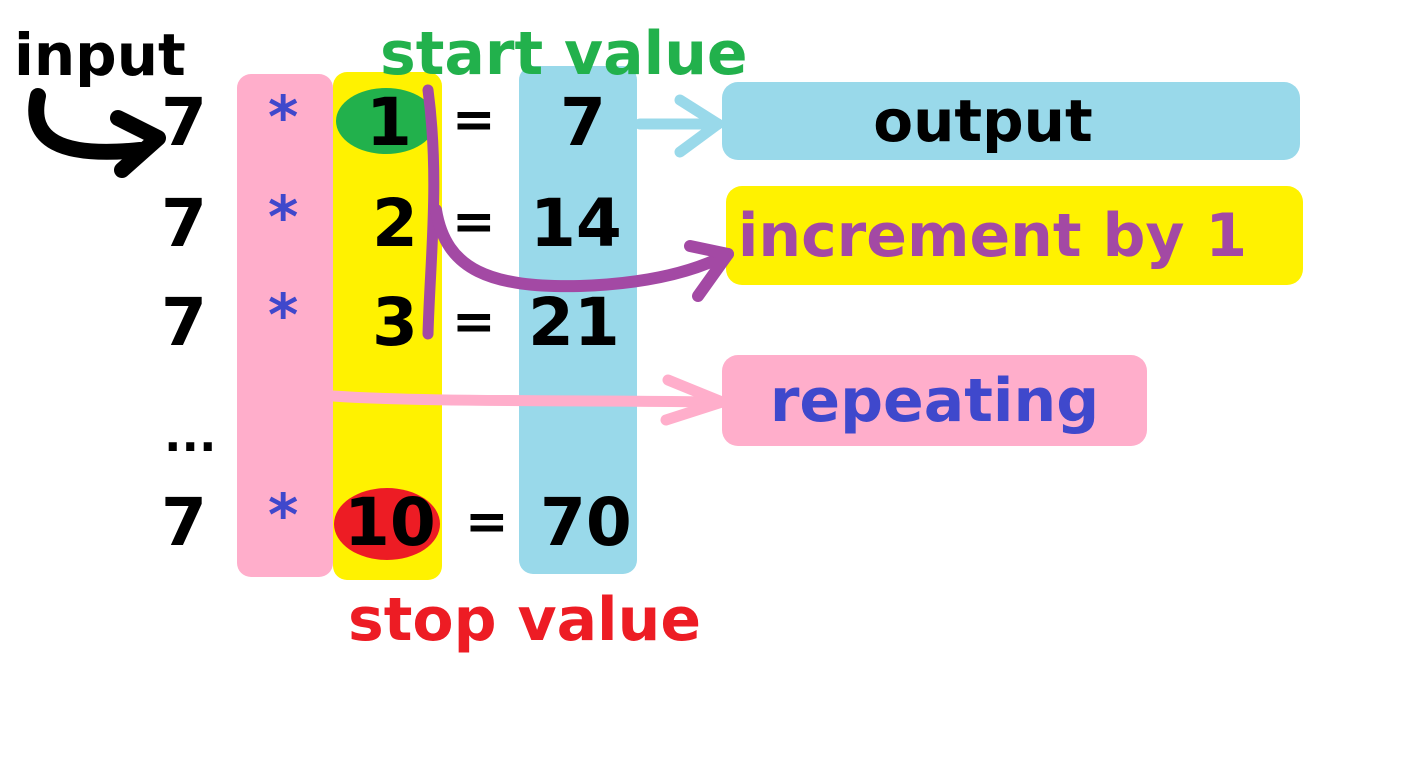 This screenshot has width=1424, height=772. What do you see at coordinates (574, 322) in the screenshot?
I see `result-value: 21` at bounding box center [574, 322].